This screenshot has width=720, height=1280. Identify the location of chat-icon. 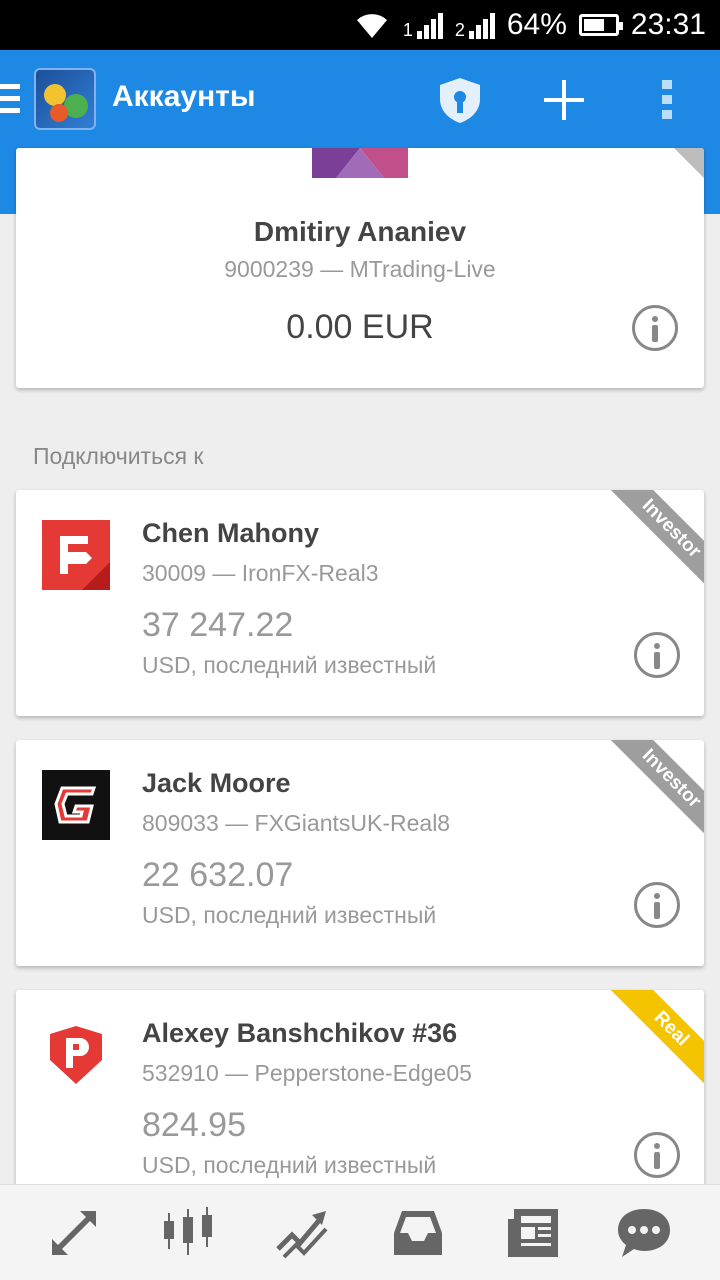
(644, 1233).